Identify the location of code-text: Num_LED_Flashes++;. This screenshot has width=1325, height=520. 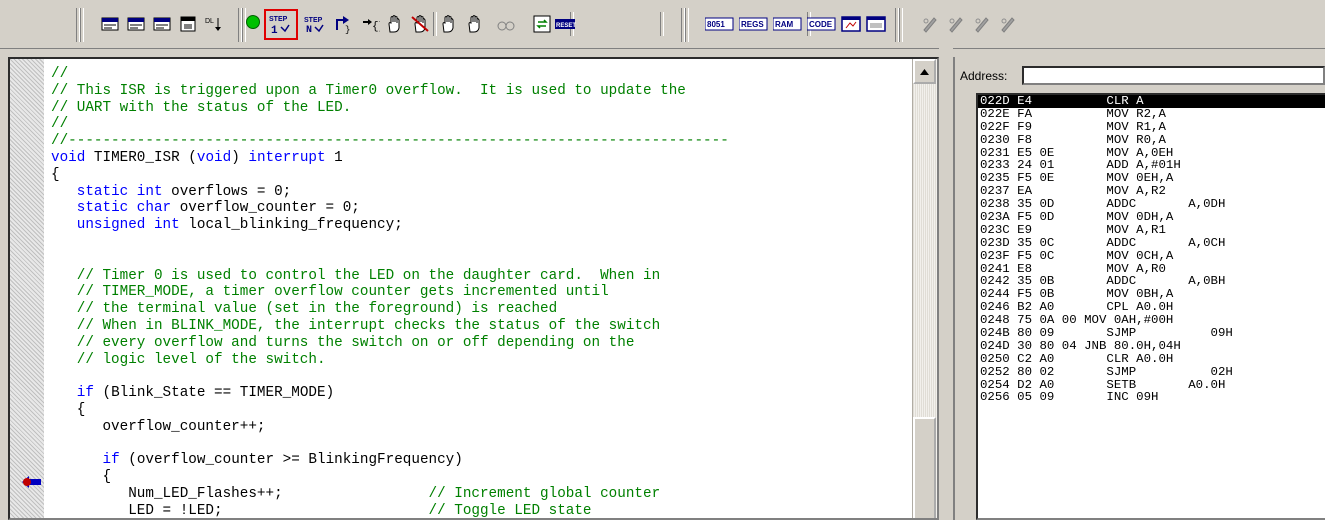
(240, 493).